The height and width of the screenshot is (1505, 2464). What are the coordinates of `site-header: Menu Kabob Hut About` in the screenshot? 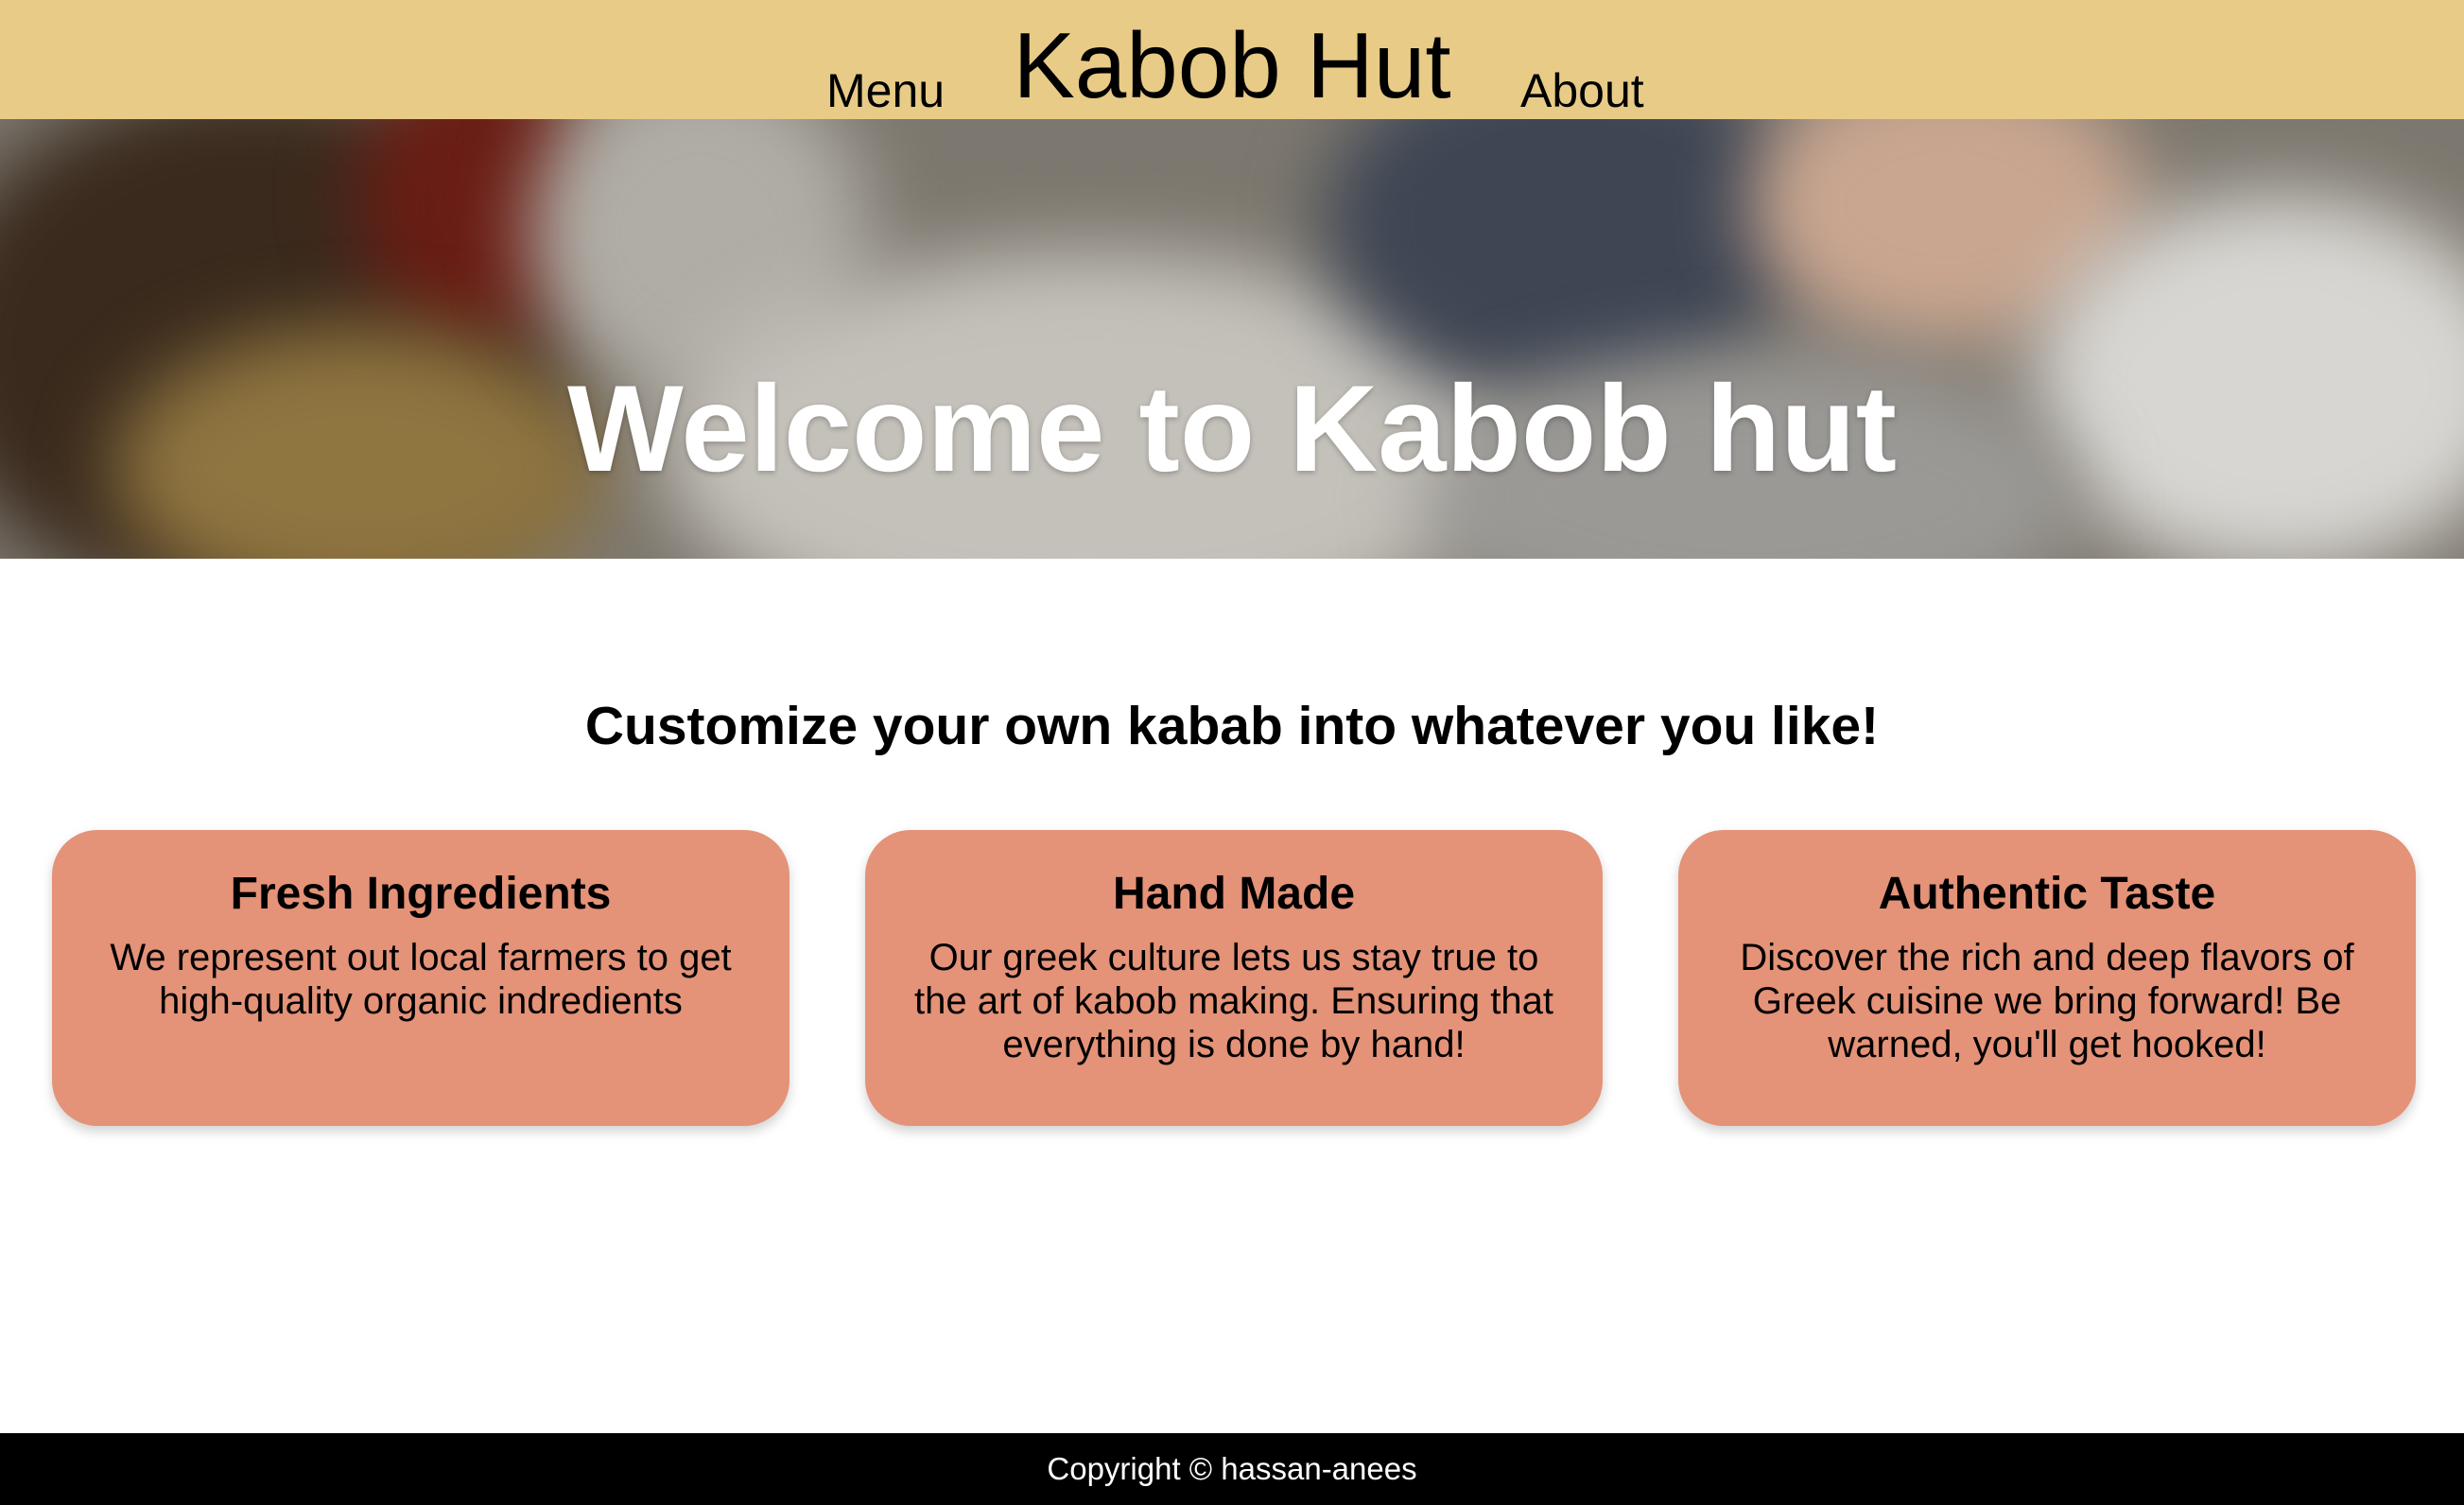 It's located at (1232, 59).